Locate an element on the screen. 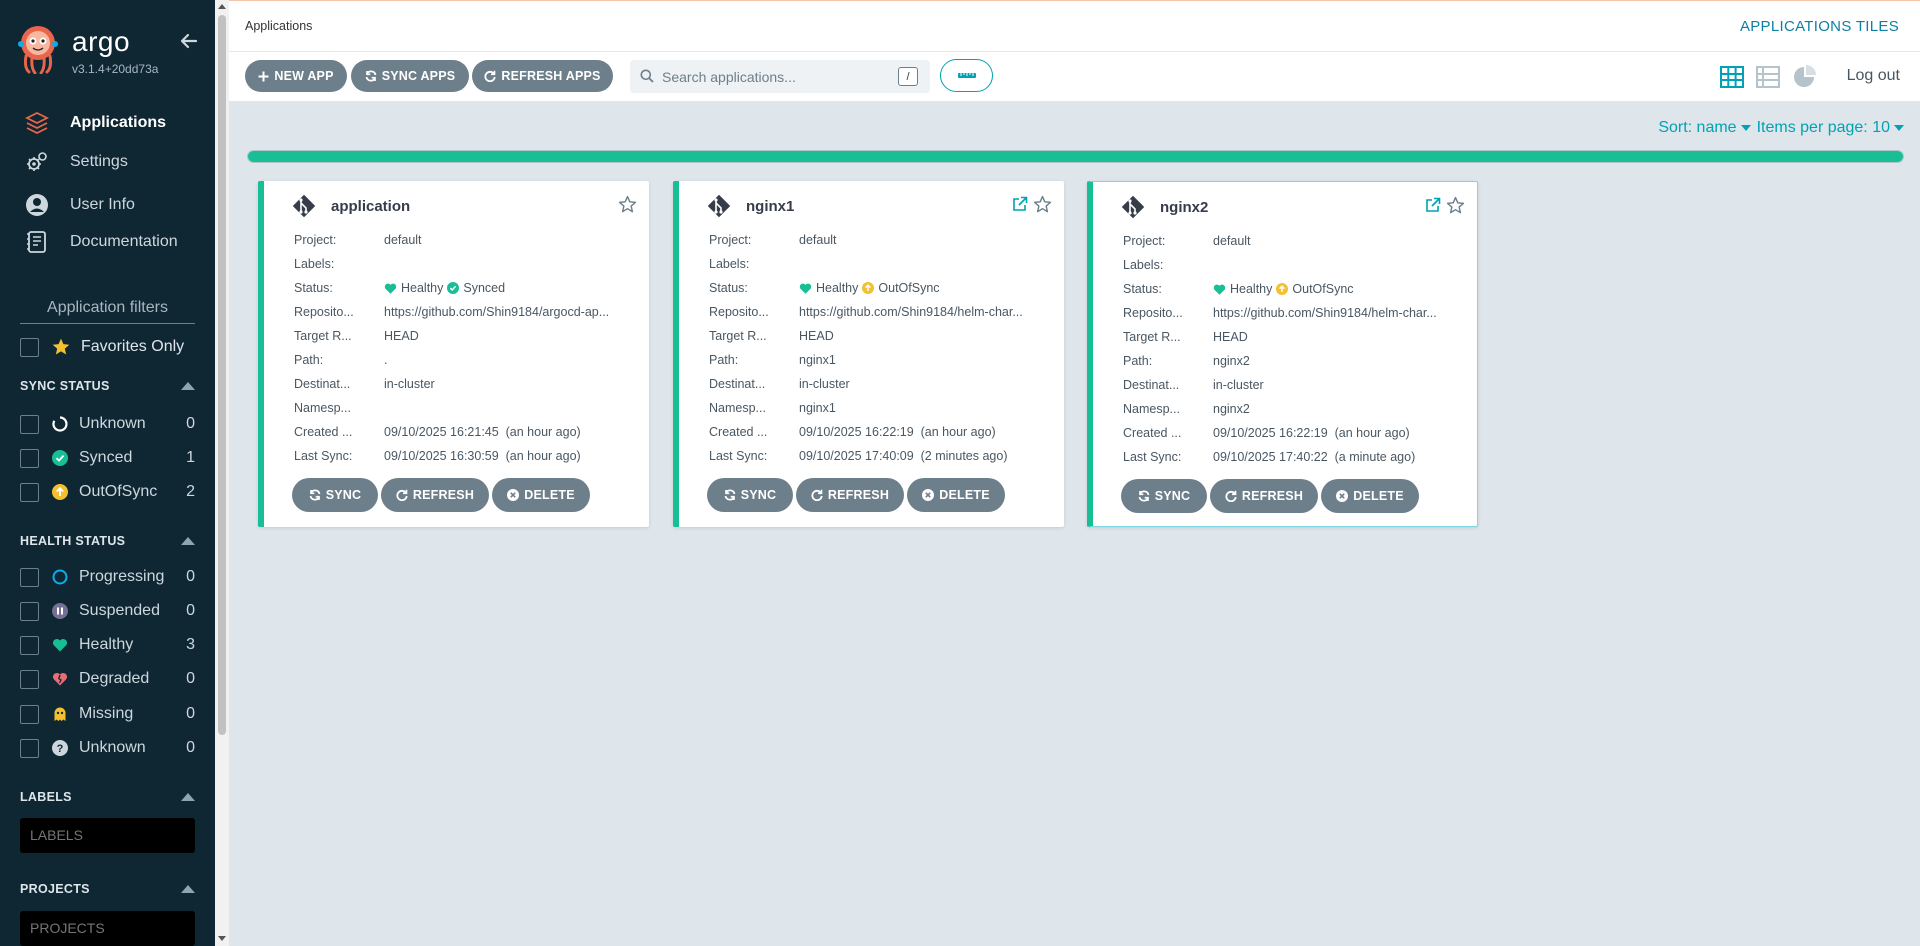 The height and width of the screenshot is (946, 1920). arrow-up-circle-icon is located at coordinates (868, 288).